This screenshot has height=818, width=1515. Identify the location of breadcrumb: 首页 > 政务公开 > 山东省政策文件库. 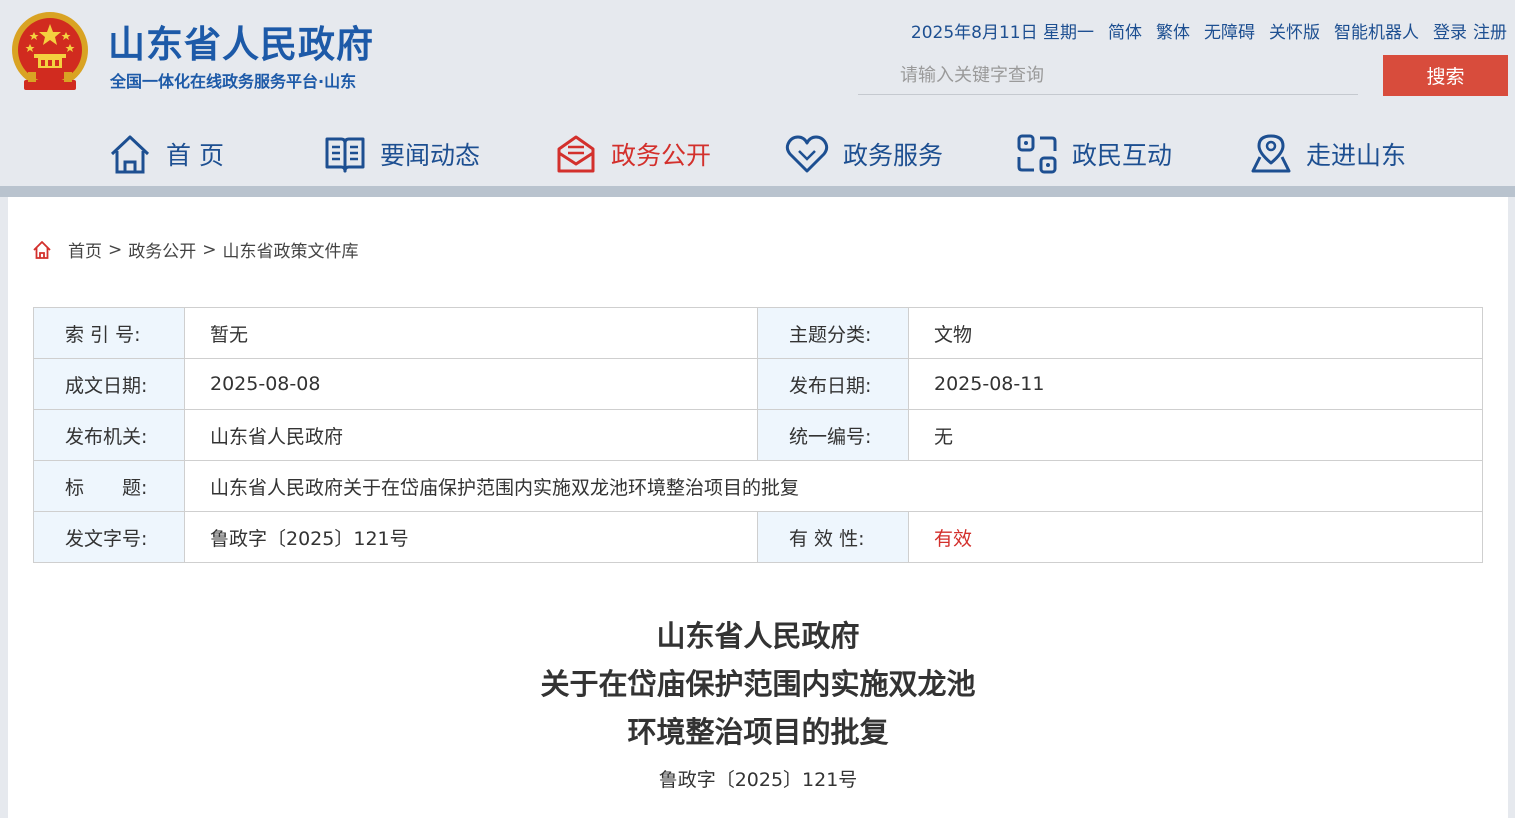
(195, 249).